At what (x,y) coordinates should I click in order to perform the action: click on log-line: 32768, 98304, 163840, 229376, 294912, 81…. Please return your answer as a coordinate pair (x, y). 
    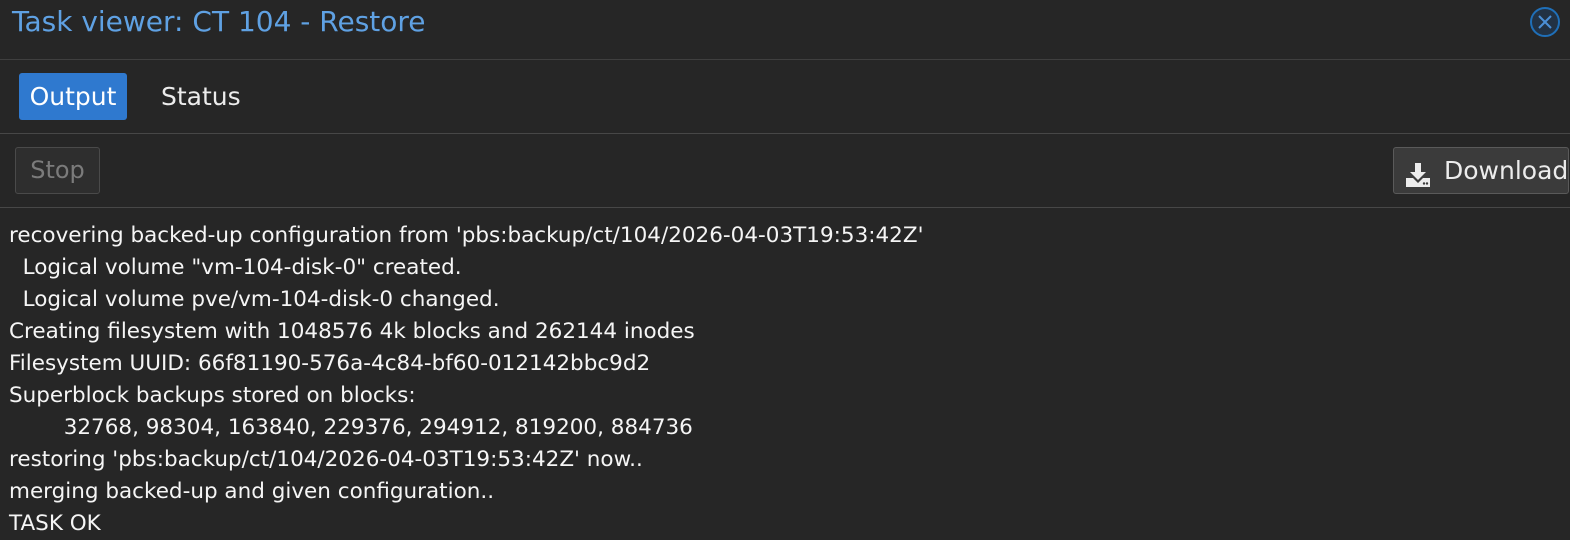
    Looking at the image, I should click on (351, 427).